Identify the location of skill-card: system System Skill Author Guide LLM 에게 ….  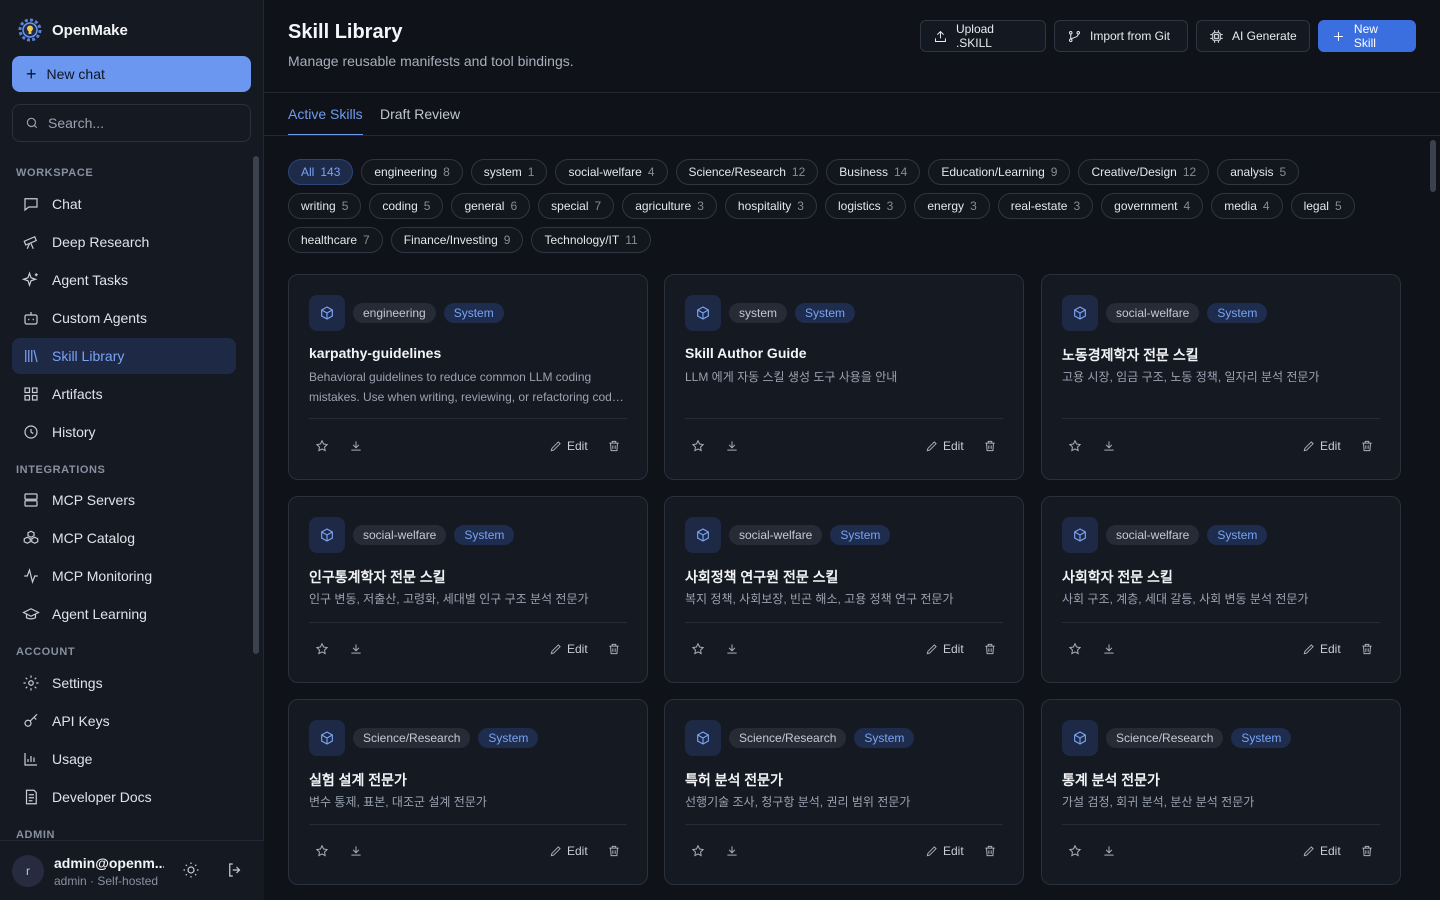
(844, 377).